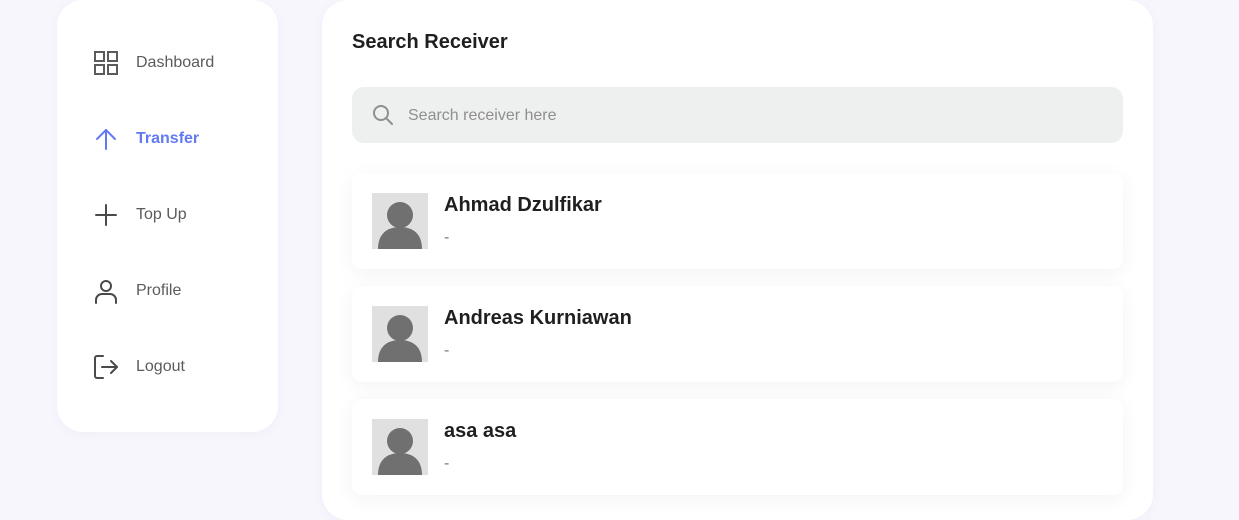 The image size is (1239, 520). Describe the element at coordinates (106, 63) in the screenshot. I see `grid-icon` at that location.